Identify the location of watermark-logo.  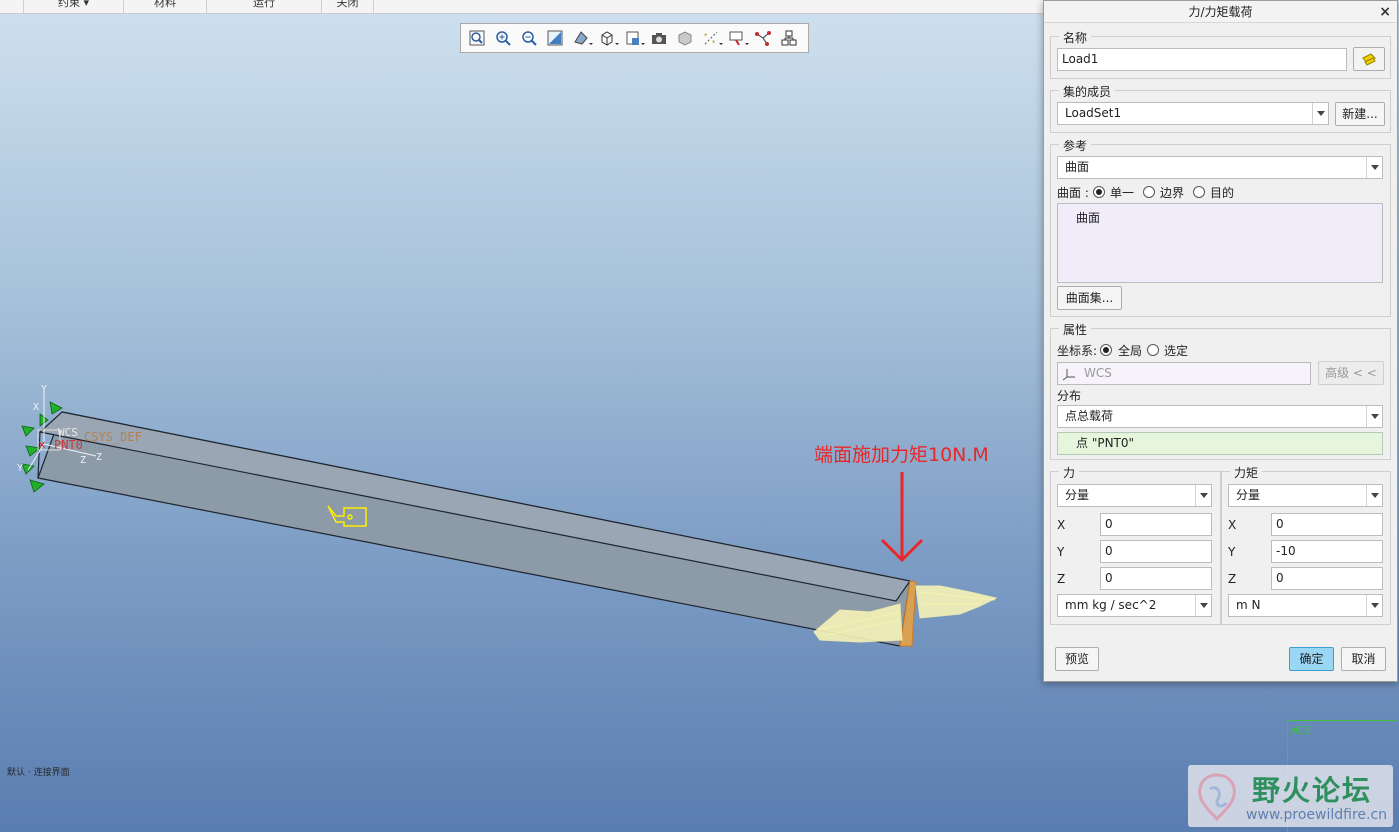
(1217, 797).